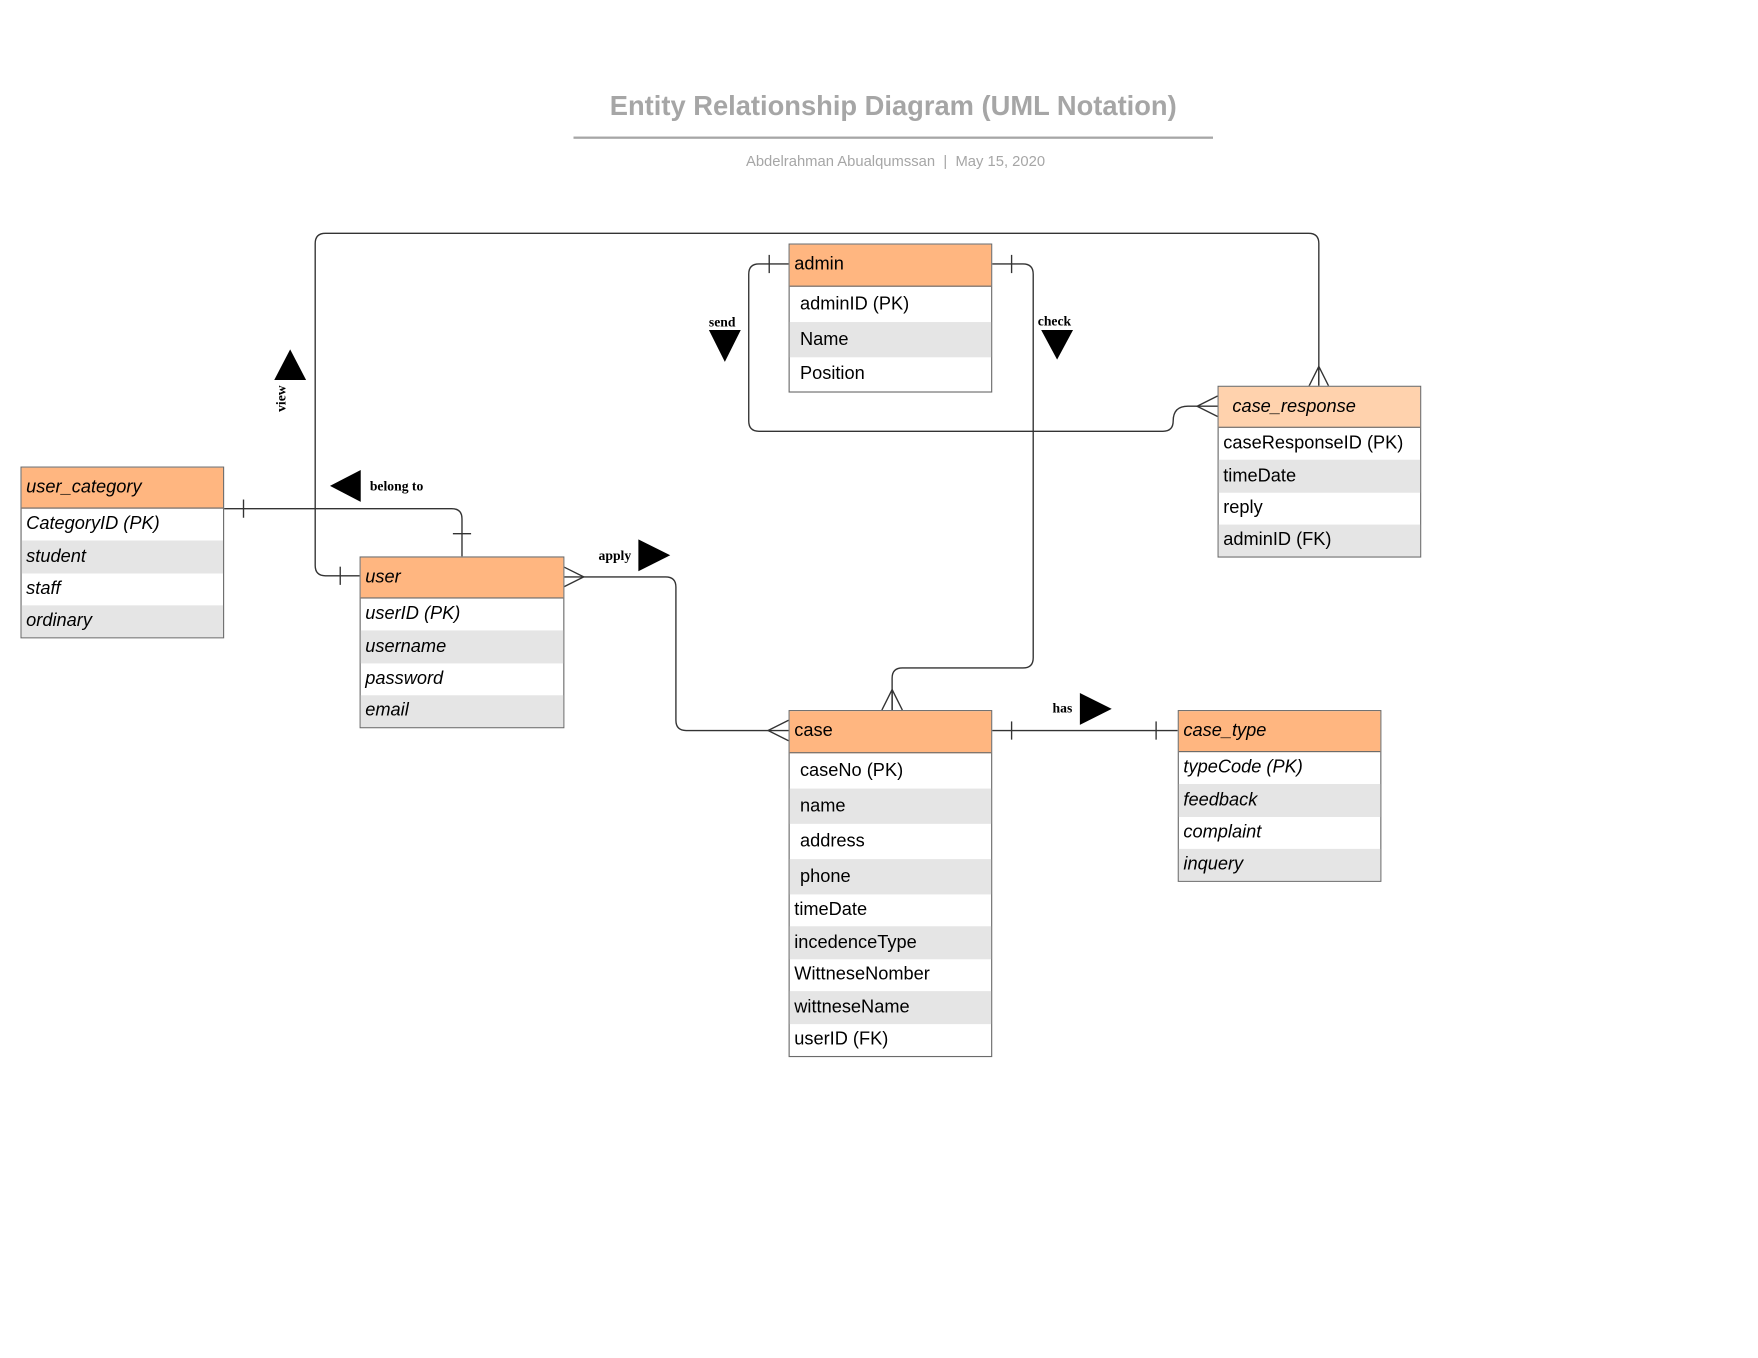 Image resolution: width=1758 pixels, height=1358 pixels. What do you see at coordinates (722, 322) in the screenshot?
I see `rel-label-send: send` at bounding box center [722, 322].